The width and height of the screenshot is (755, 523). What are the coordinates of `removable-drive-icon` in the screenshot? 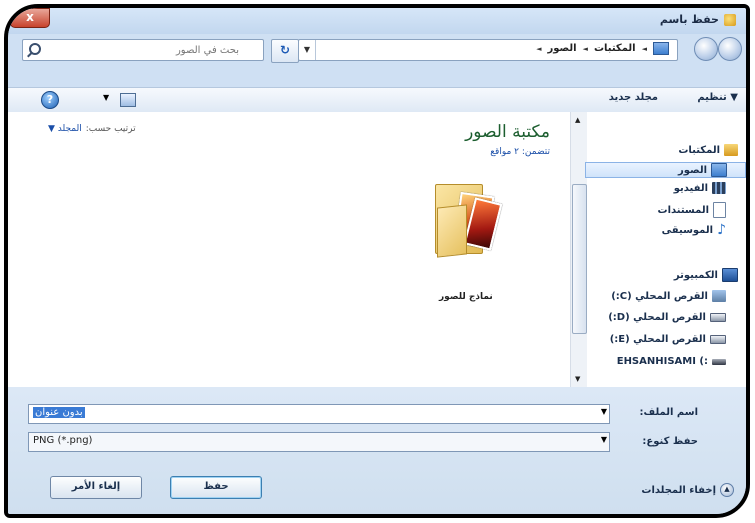 It's located at (719, 361).